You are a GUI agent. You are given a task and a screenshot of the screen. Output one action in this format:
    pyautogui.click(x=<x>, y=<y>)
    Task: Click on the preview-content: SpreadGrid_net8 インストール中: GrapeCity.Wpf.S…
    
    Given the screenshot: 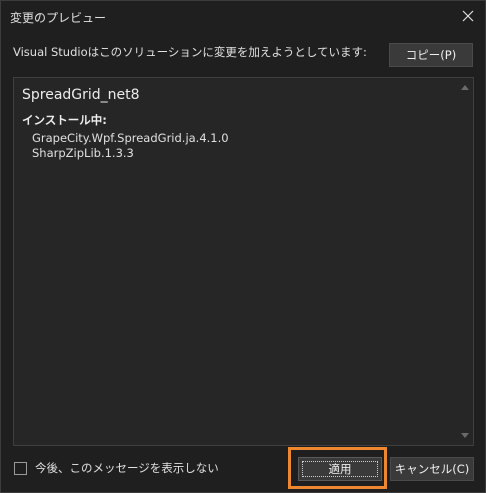 What is the action you would take?
    pyautogui.click(x=237, y=124)
    